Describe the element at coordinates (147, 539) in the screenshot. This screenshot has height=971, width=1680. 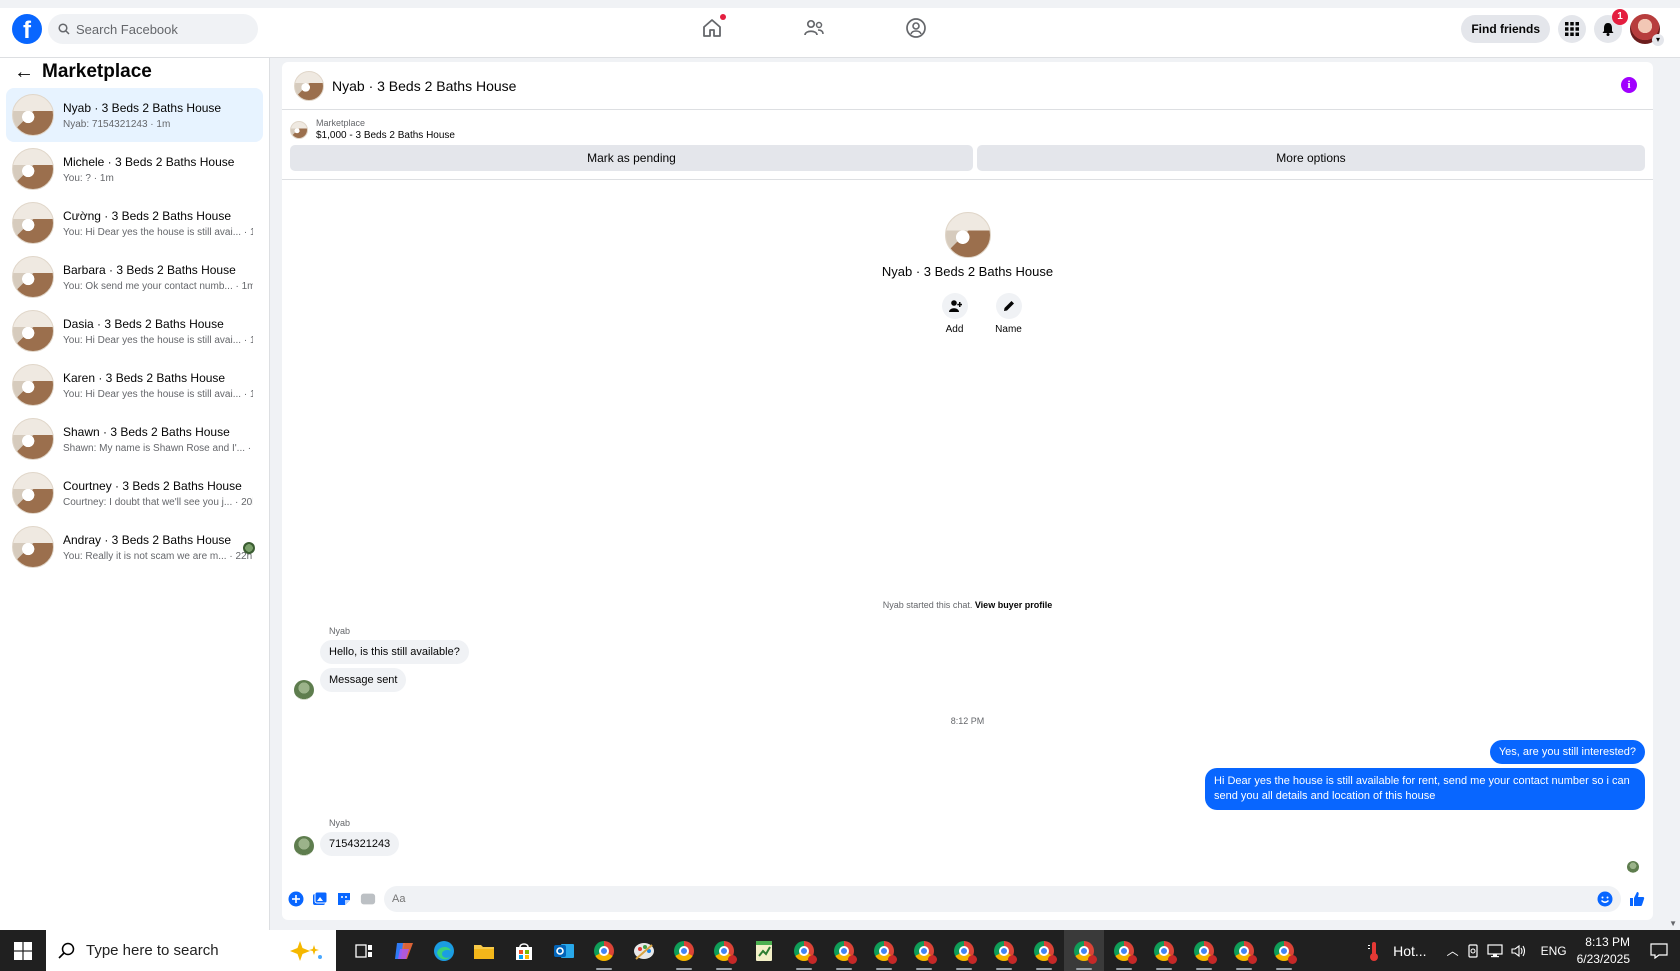
I see `conversation-name: Andray · 3 Beds 2 Baths House` at that location.